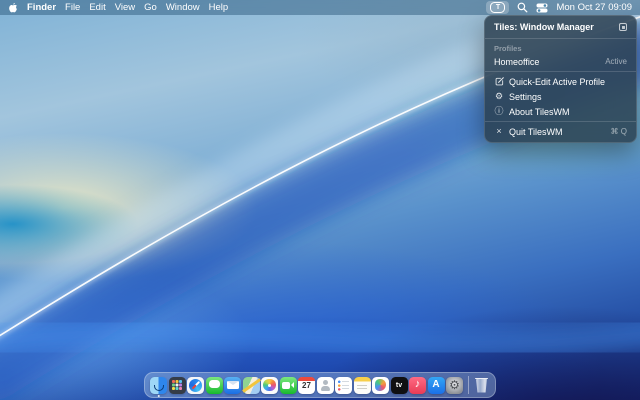 This screenshot has height=400, width=640. What do you see at coordinates (232, 385) in the screenshot?
I see `dock-mail-icon` at bounding box center [232, 385].